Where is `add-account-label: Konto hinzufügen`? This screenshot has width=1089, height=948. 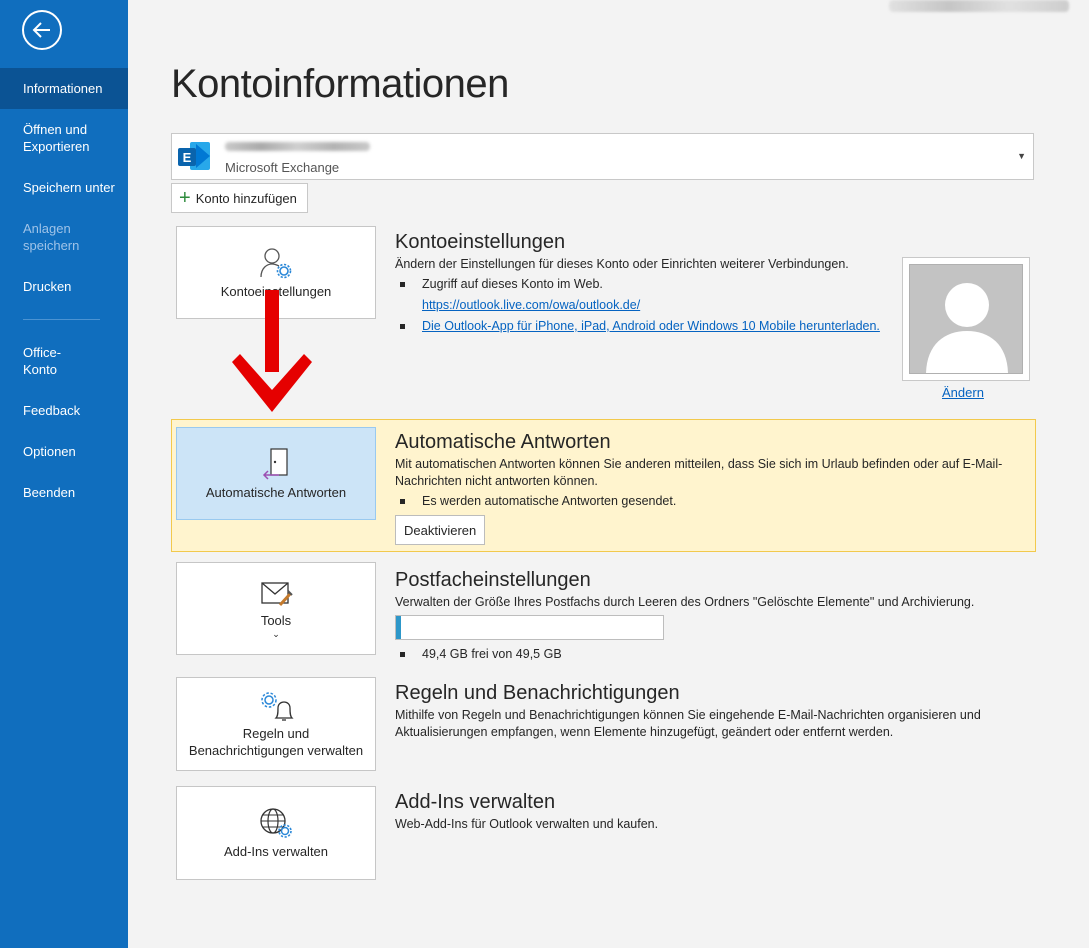
add-account-label: Konto hinzufügen is located at coordinates (246, 198).